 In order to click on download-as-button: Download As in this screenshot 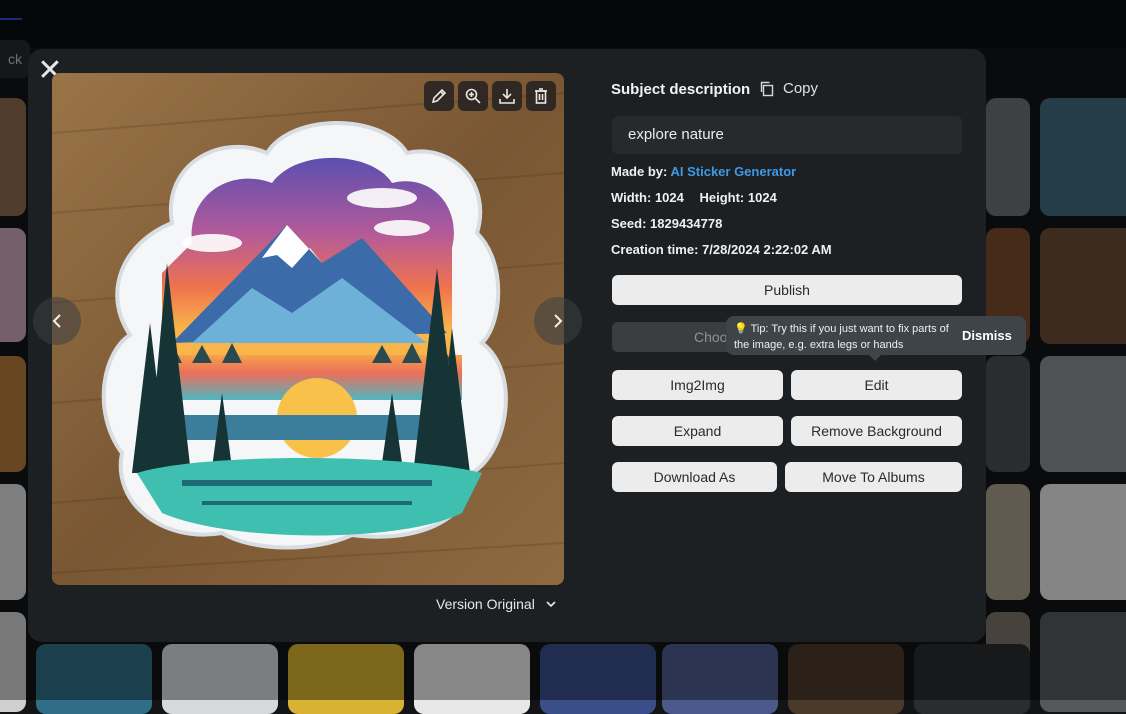, I will do `click(694, 477)`.